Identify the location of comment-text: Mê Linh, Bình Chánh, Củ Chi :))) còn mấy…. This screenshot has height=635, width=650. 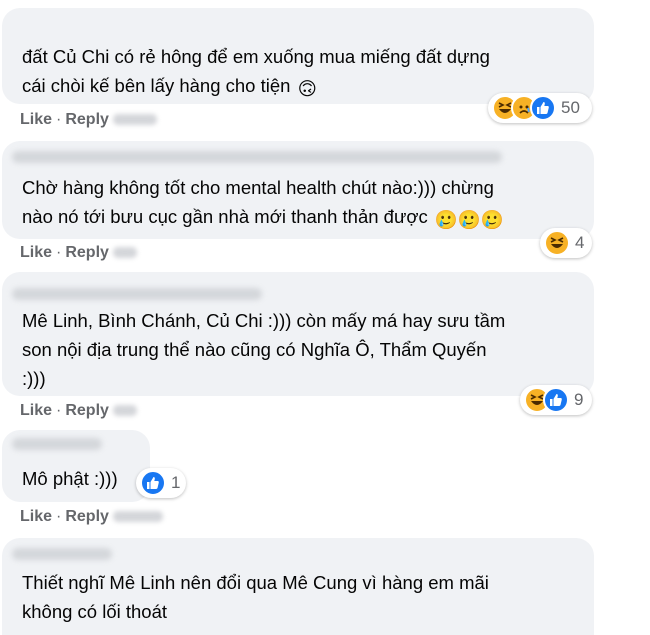
(264, 349).